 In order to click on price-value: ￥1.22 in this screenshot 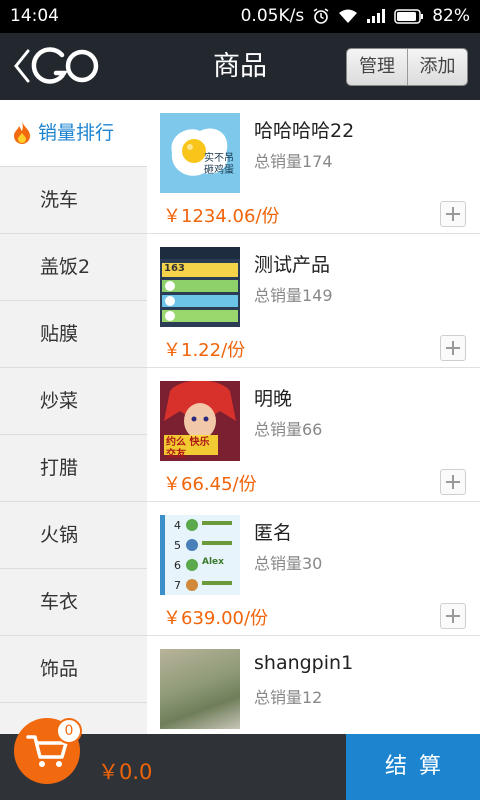, I will do `click(192, 350)`.